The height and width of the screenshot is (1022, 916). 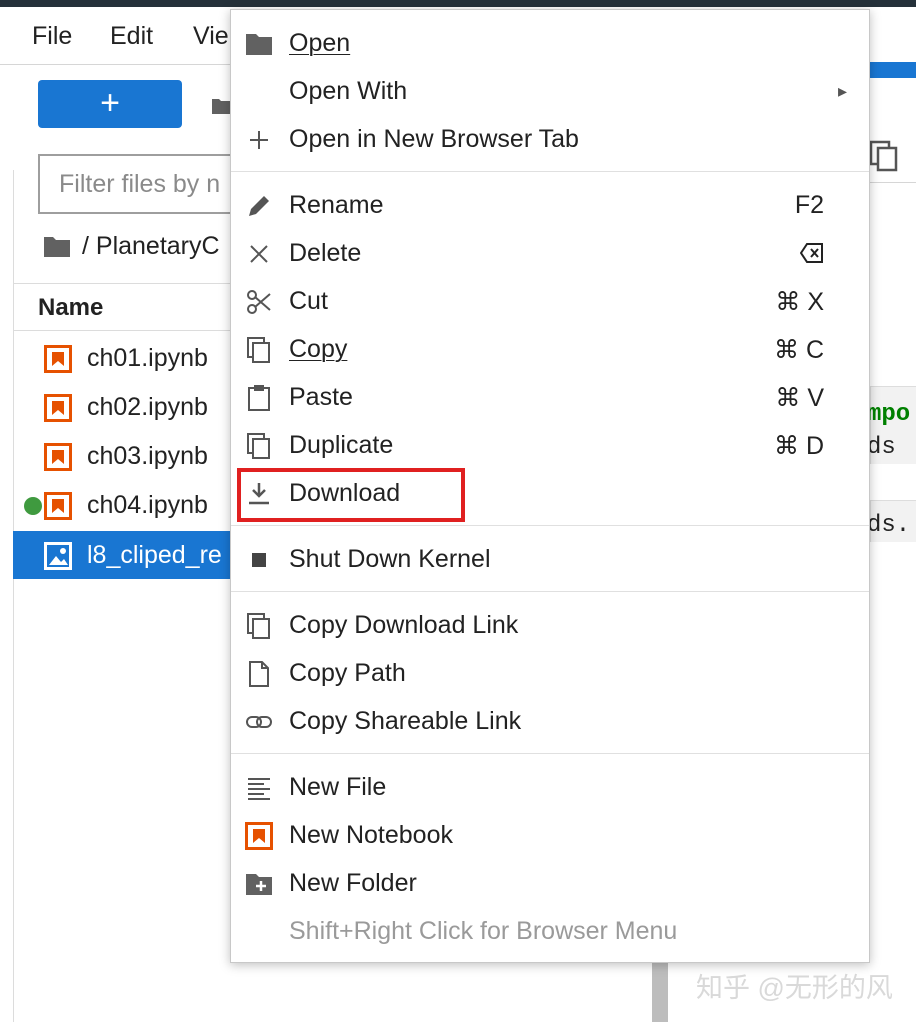 I want to click on file-name: ch01.ipynb, so click(x=147, y=358).